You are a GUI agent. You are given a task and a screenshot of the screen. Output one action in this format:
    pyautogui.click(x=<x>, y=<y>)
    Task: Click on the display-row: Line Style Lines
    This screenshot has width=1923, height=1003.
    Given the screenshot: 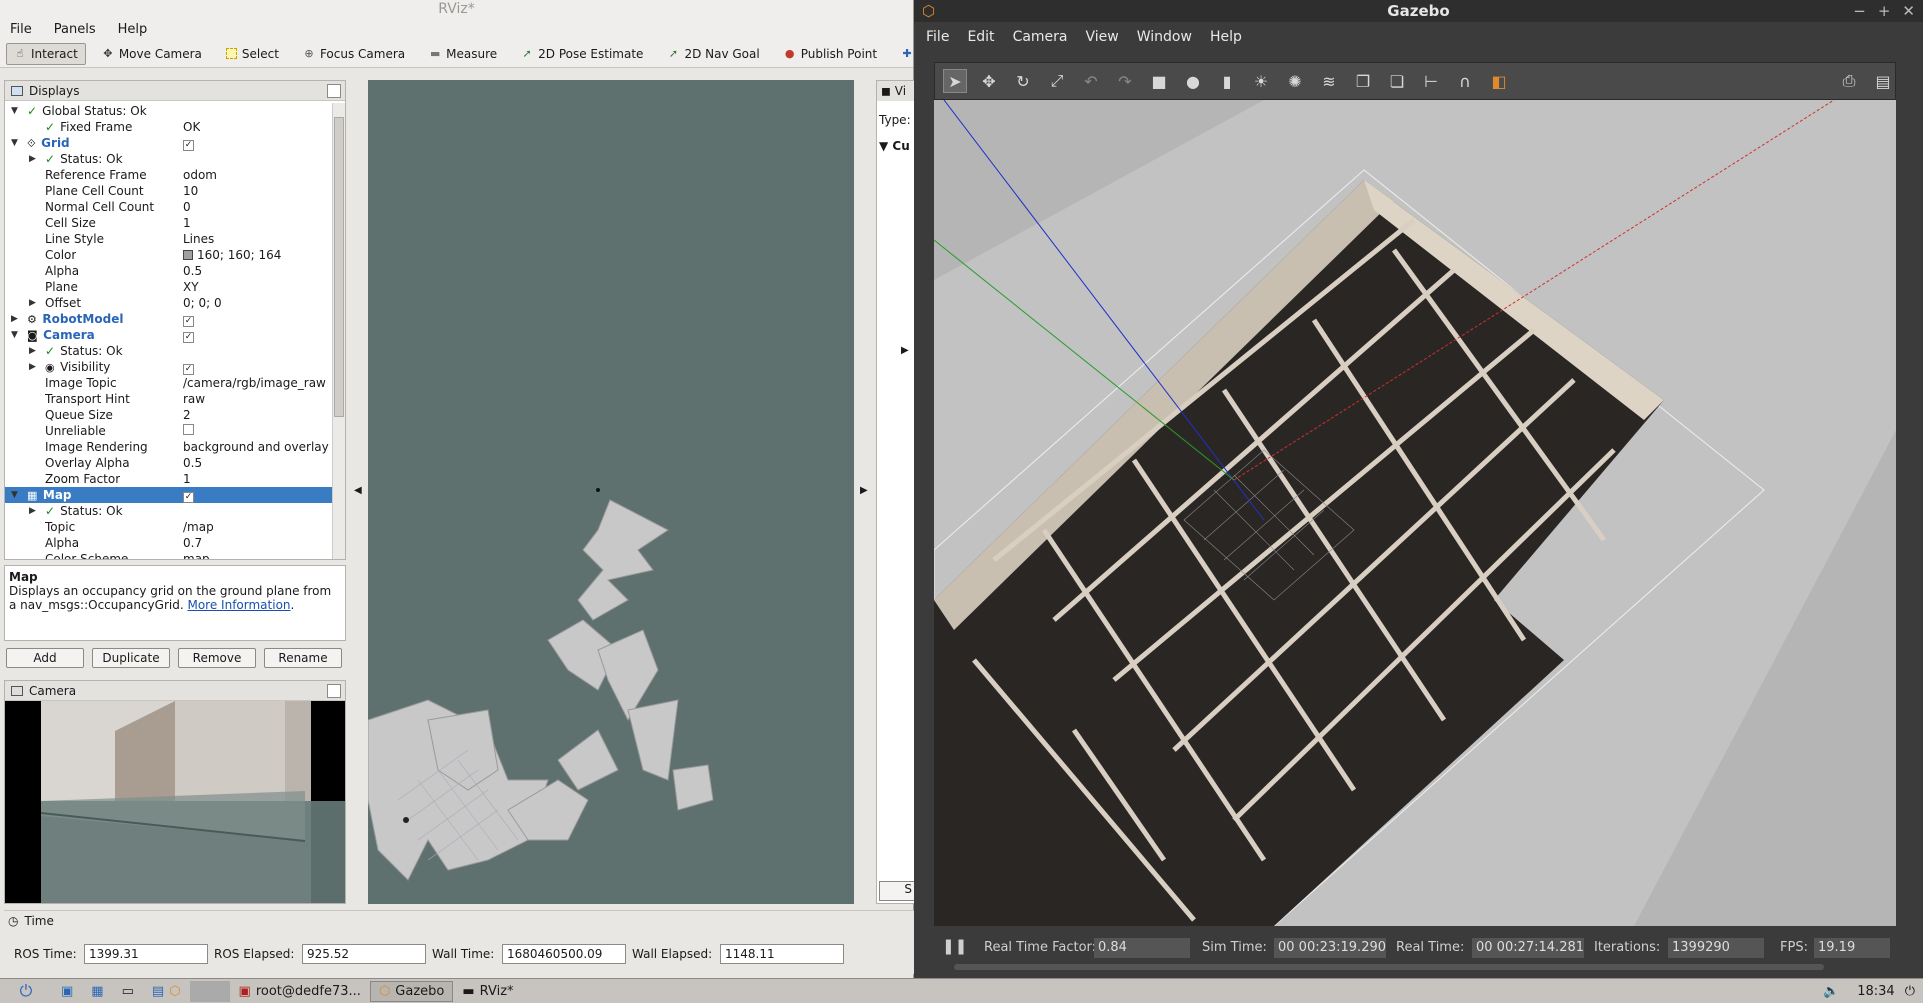 What is the action you would take?
    pyautogui.click(x=169, y=239)
    